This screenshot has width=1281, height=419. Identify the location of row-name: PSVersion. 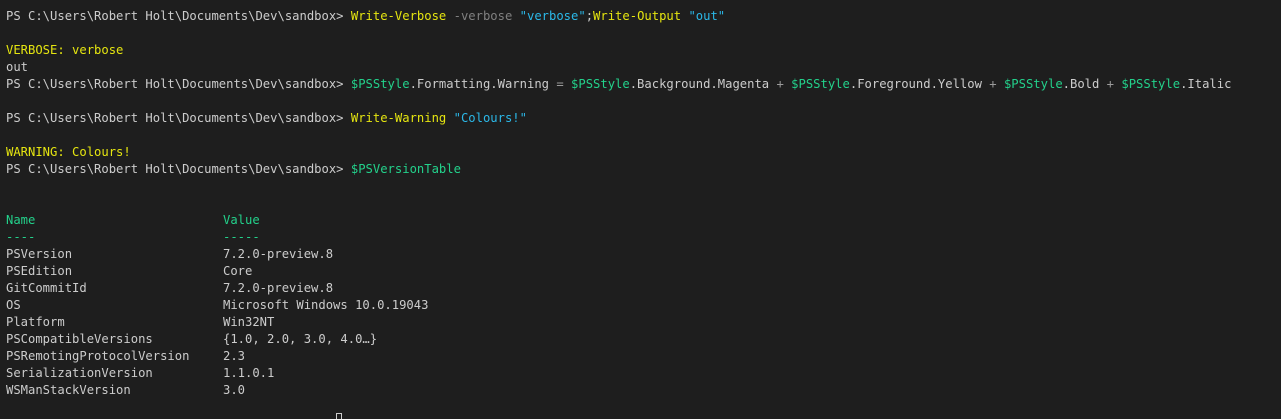
(39, 254).